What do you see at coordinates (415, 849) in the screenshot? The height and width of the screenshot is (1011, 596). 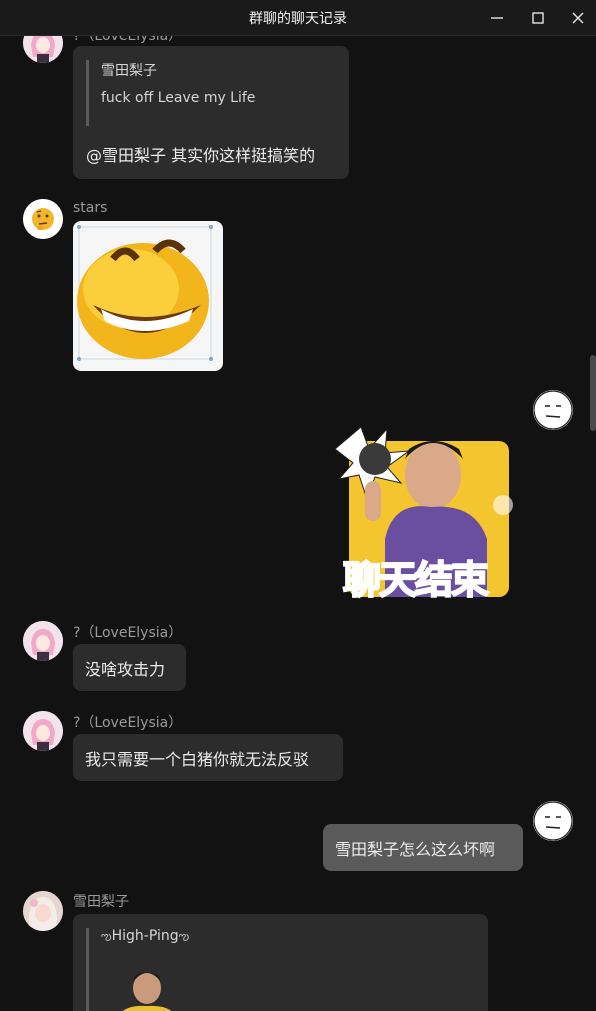 I see `message-text: 雪田梨子怎么这么坏啊` at bounding box center [415, 849].